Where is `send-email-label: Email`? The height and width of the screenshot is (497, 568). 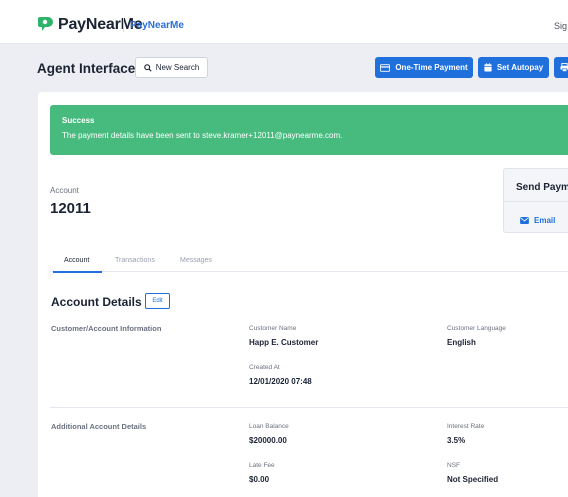 send-email-label: Email is located at coordinates (545, 220).